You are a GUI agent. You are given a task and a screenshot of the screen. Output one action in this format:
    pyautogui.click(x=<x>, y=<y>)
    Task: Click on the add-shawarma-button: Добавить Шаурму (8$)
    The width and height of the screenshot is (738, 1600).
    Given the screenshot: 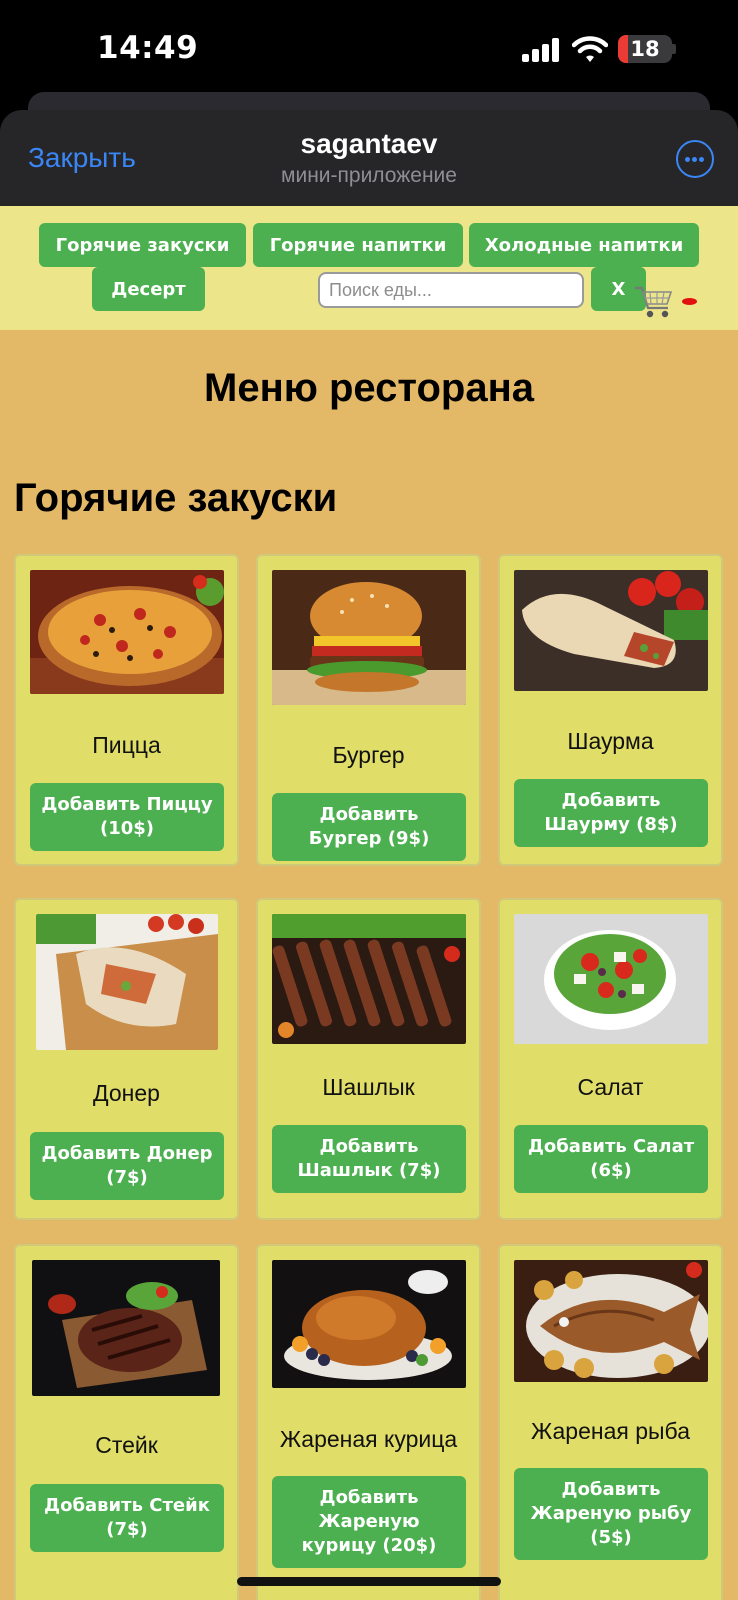 What is the action you would take?
    pyautogui.click(x=611, y=813)
    